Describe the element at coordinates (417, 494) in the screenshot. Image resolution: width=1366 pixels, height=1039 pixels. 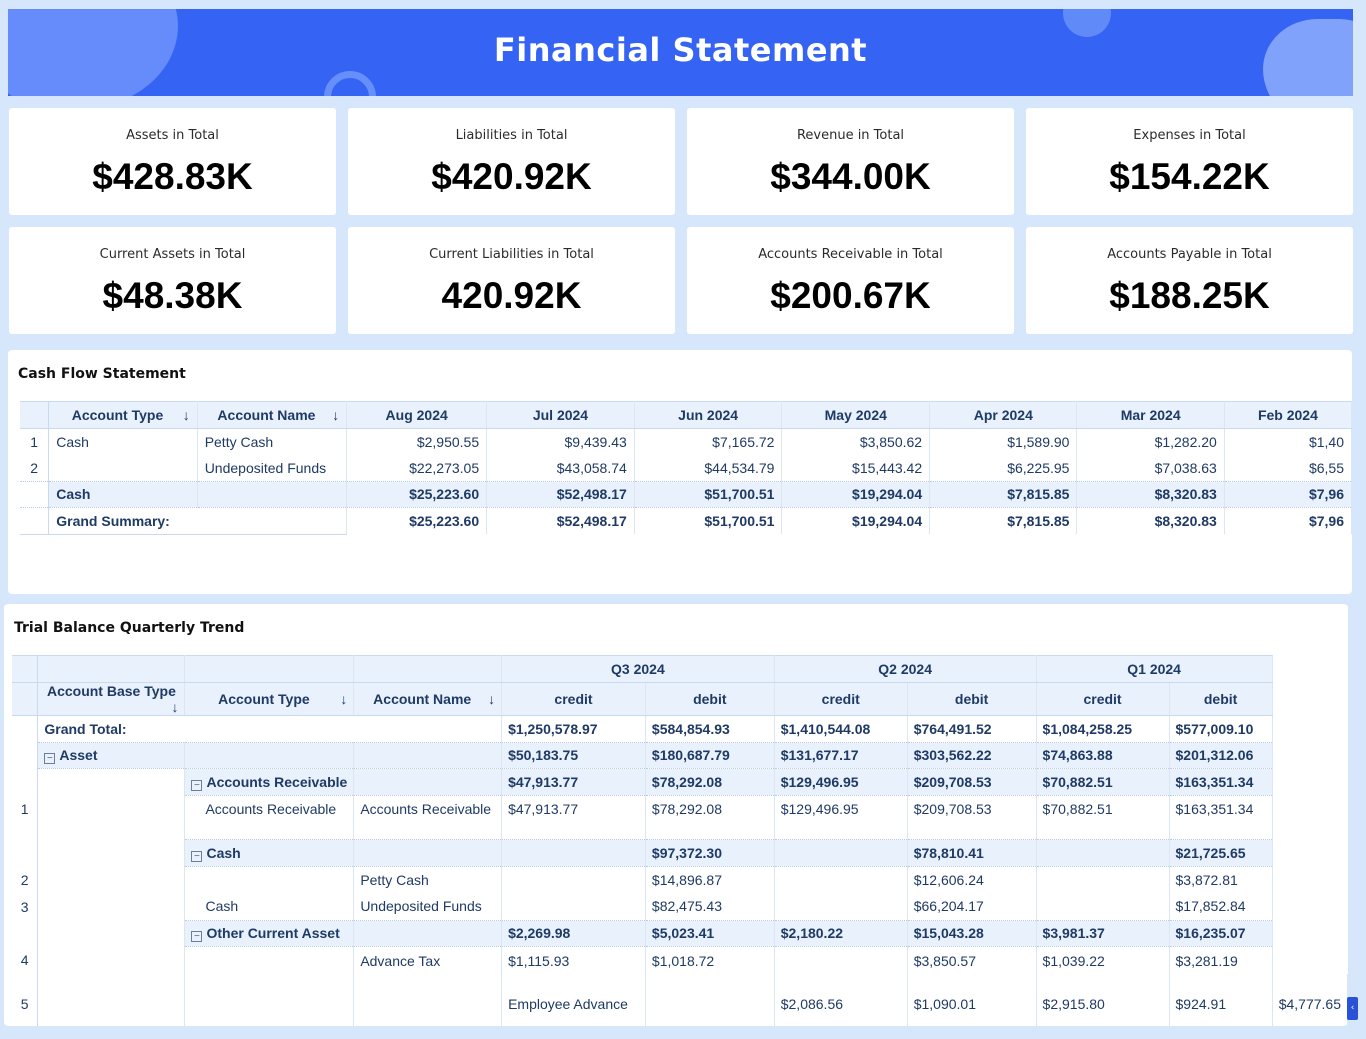
I see `cell-value: $25,223.60` at that location.